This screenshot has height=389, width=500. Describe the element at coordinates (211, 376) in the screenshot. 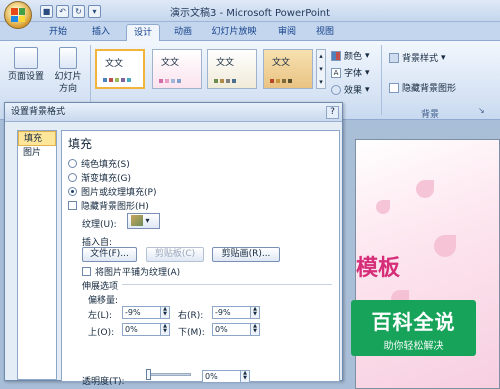

I see `transparency-value: 0%` at that location.